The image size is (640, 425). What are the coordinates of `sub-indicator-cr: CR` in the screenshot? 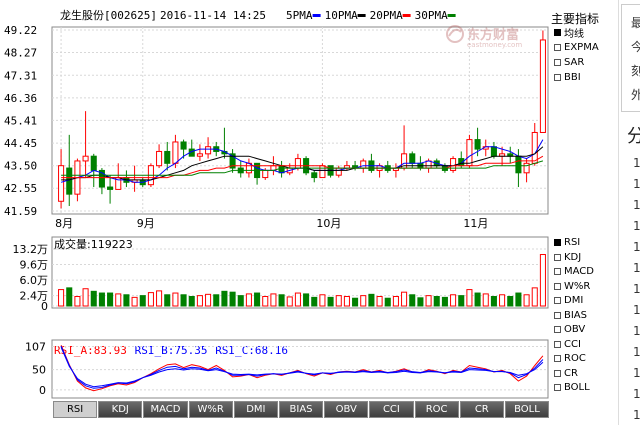 It's located at (566, 373).